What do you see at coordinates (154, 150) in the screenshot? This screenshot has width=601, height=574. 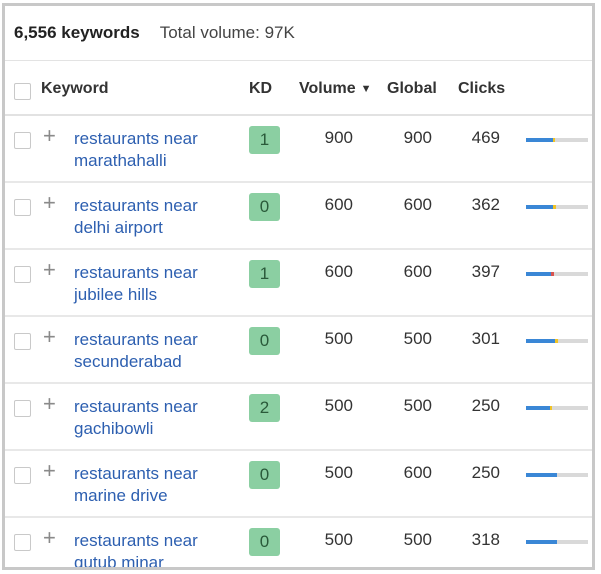 I see `keyword-link: restaurants near marathahalli` at bounding box center [154, 150].